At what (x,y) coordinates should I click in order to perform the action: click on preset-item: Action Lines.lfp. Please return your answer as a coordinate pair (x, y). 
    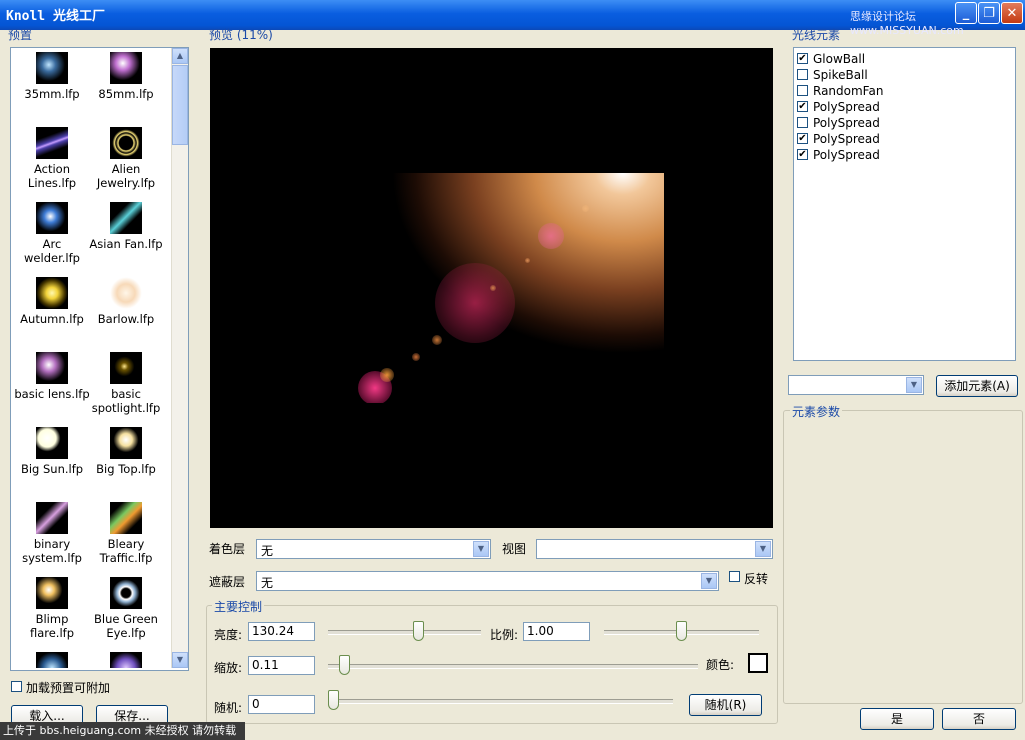
    Looking at the image, I should click on (52, 158).